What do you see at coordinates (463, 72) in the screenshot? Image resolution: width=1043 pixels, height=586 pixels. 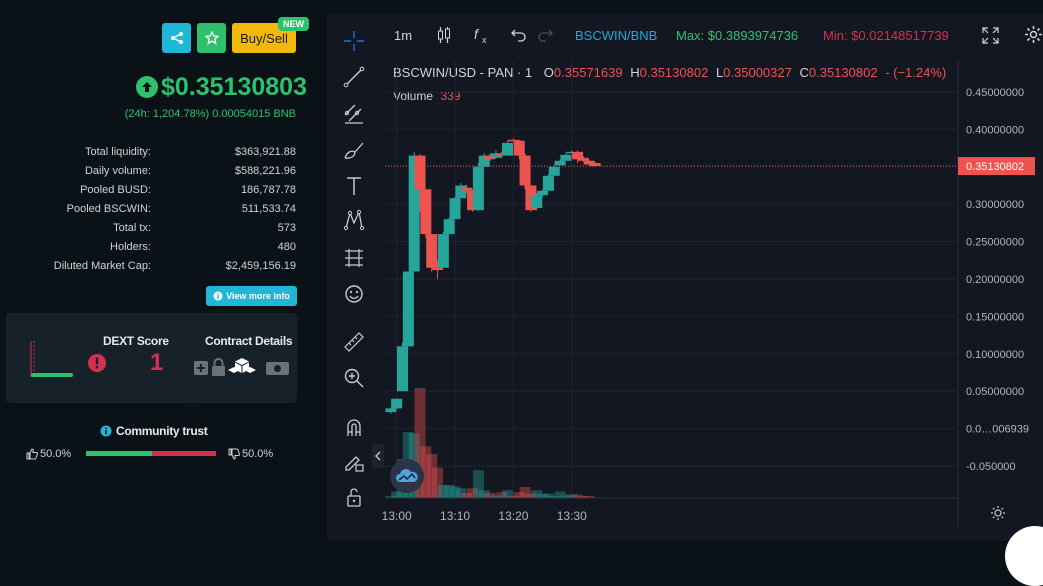 I see `legend-symbol: BSCWIN/USD - PAN · 1` at bounding box center [463, 72].